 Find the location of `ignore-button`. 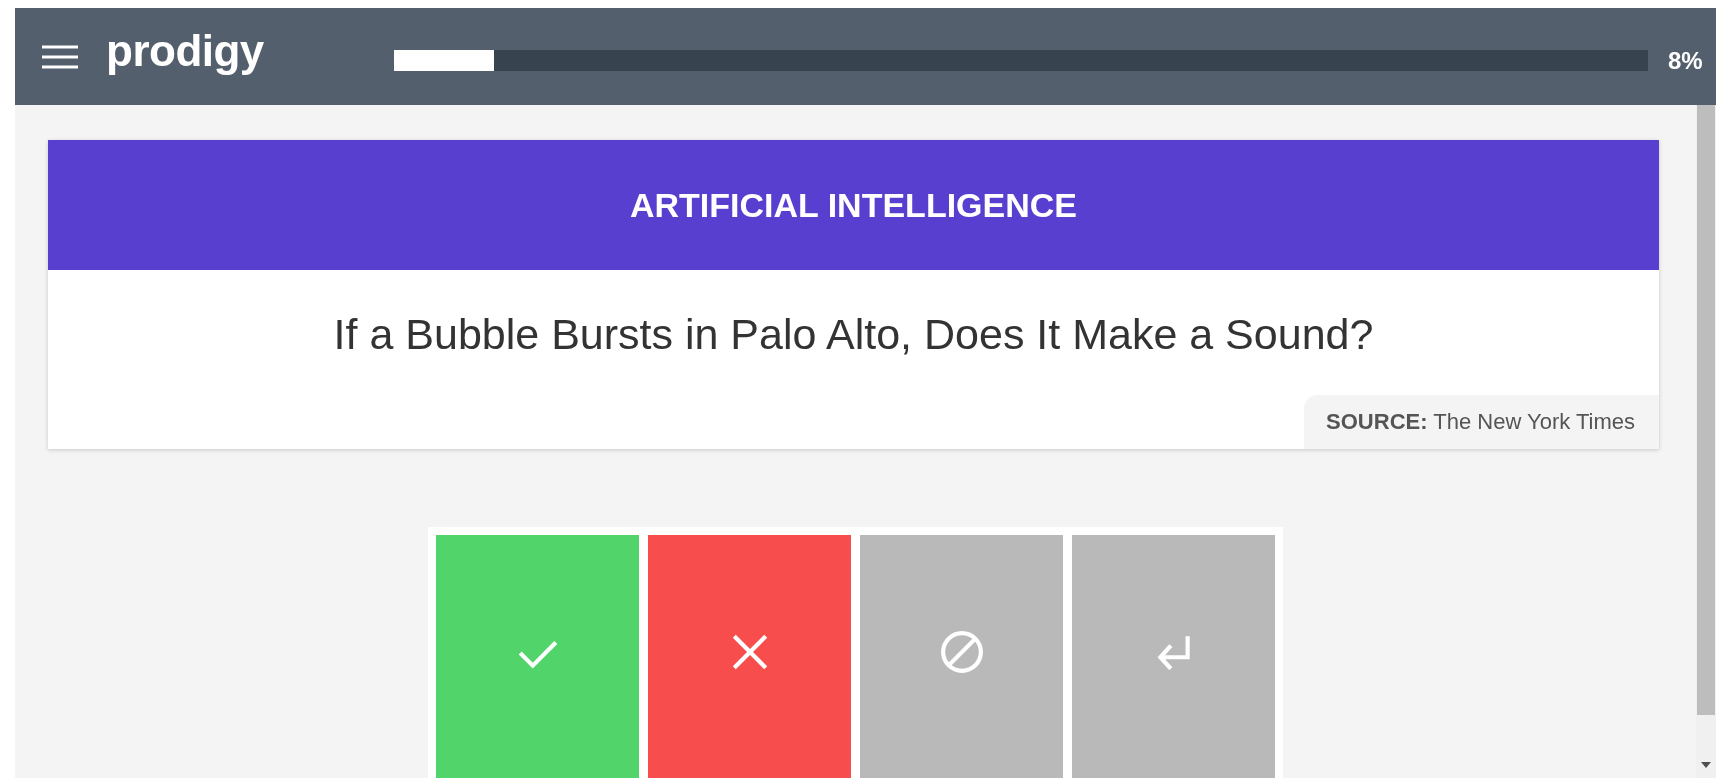

ignore-button is located at coordinates (961, 656).